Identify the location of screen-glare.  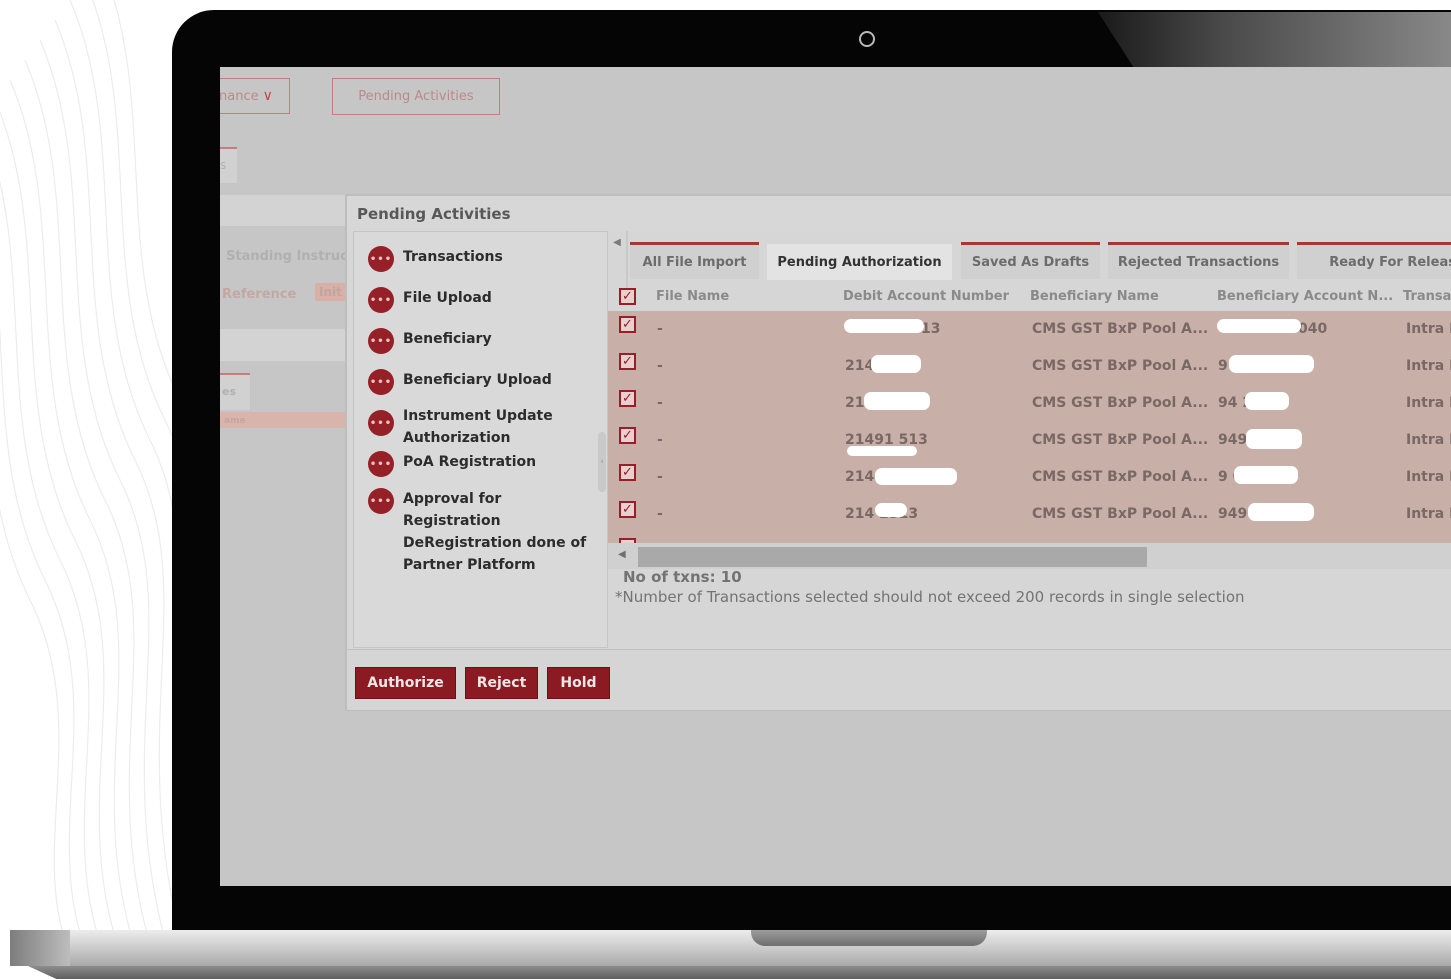
(1274, 40).